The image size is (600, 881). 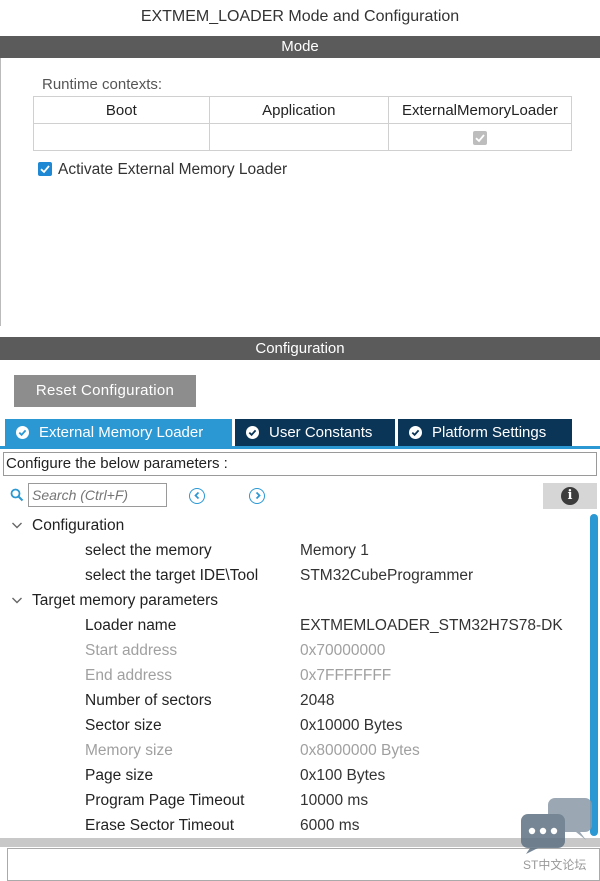 I want to click on runtime-contexts-table: Boot Application ExternalMemoryLoader, so click(x=303, y=123).